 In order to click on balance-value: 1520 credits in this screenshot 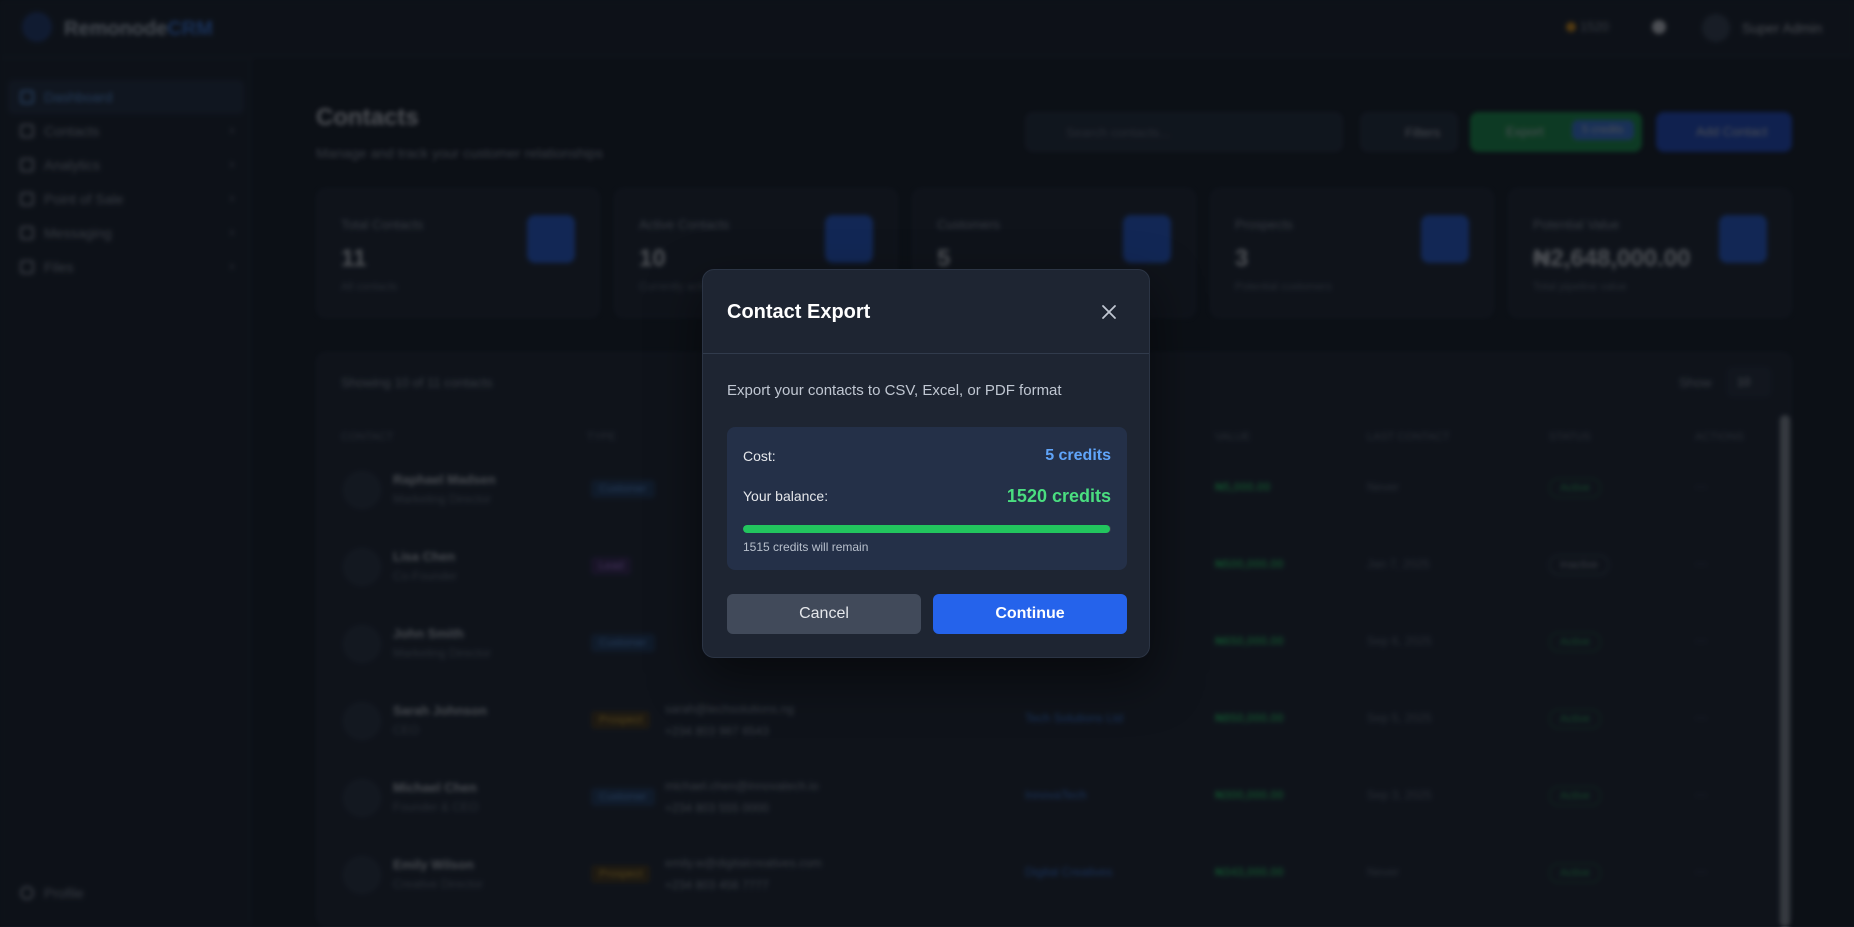, I will do `click(1058, 496)`.